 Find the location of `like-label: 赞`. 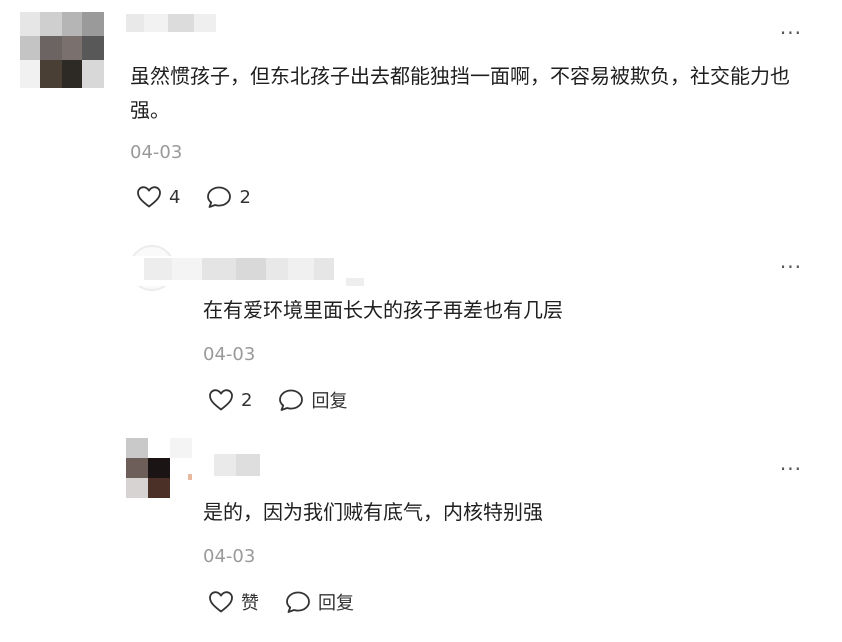

like-label: 赞 is located at coordinates (250, 603).